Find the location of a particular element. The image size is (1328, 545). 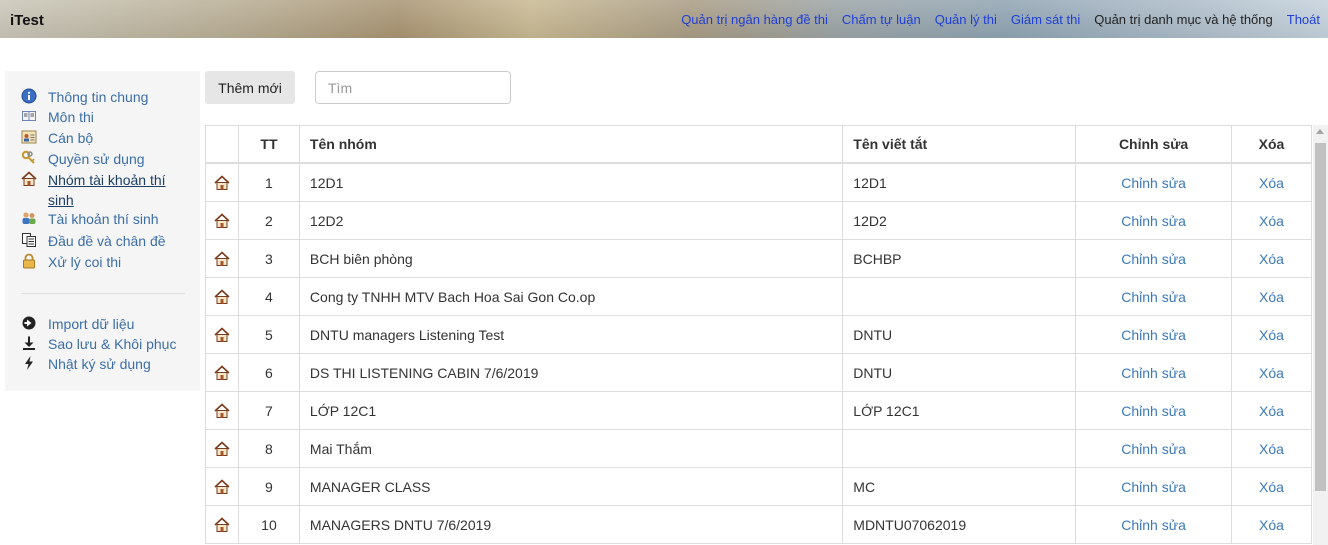

sidebar-item-import: Import dữ liệu is located at coordinates (77, 324).